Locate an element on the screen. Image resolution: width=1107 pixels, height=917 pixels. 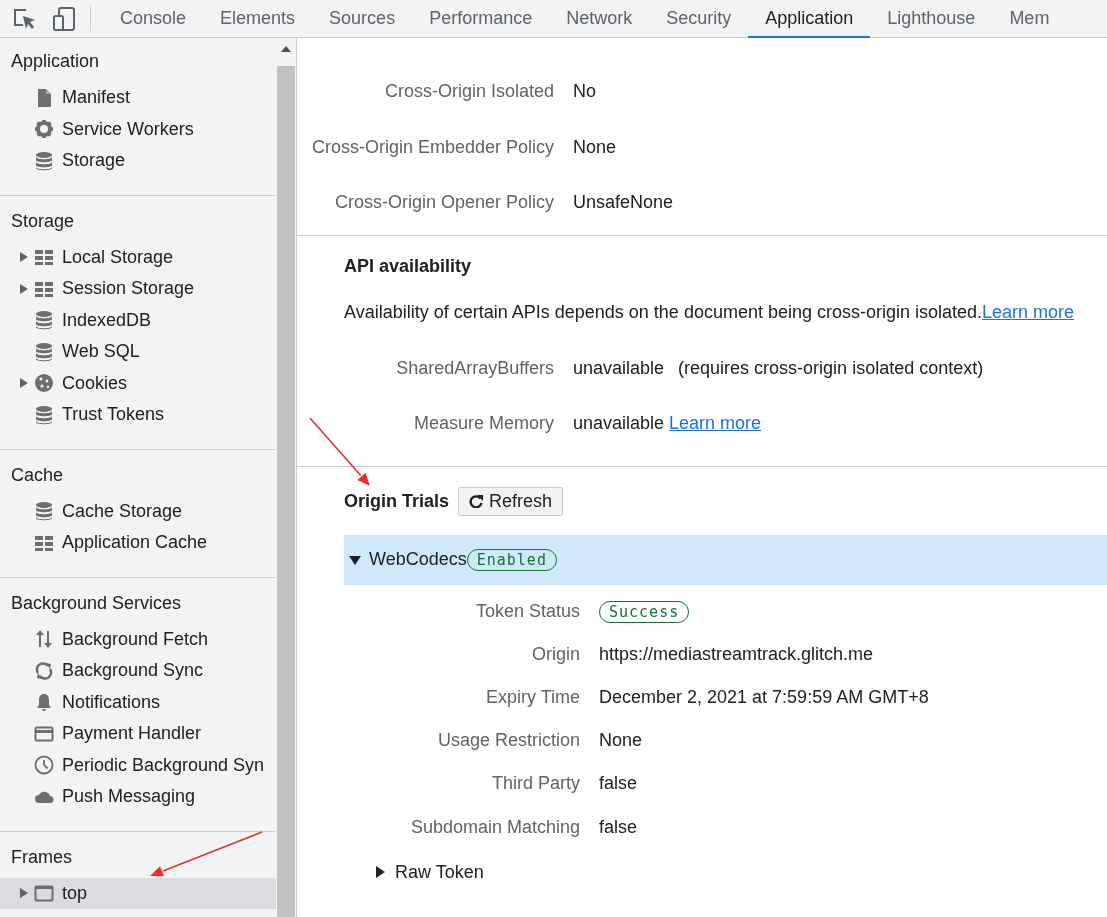
field-note: (requires cross-origin isolated context) is located at coordinates (831, 367).